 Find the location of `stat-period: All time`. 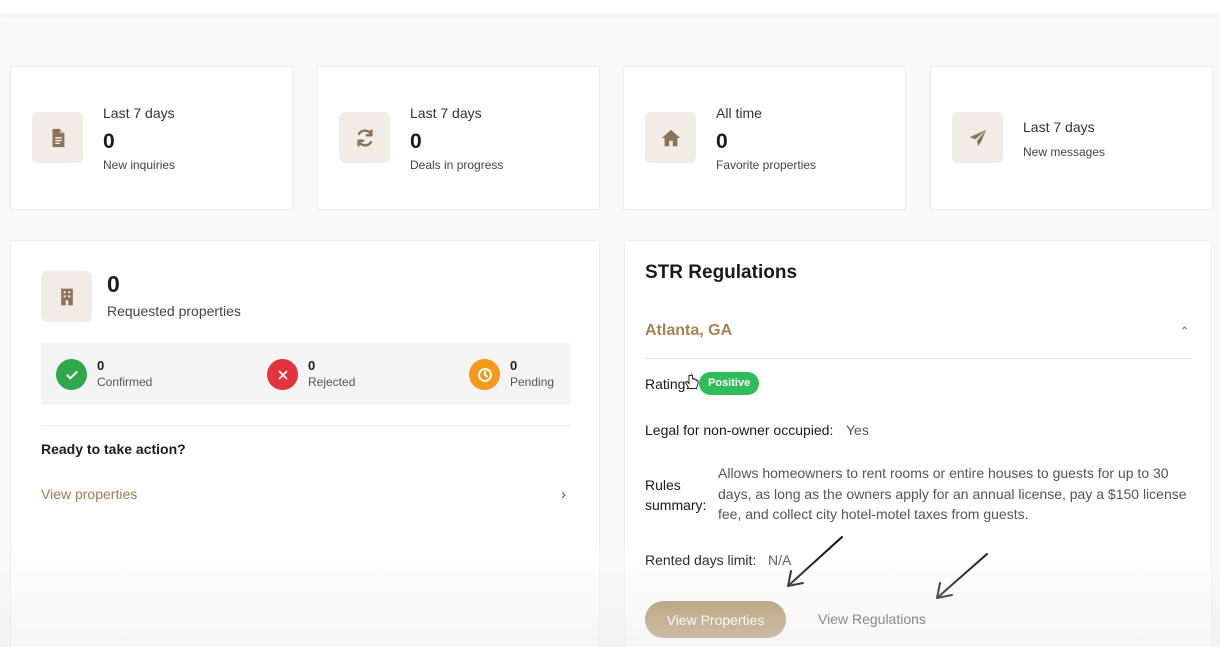

stat-period: All time is located at coordinates (739, 113).